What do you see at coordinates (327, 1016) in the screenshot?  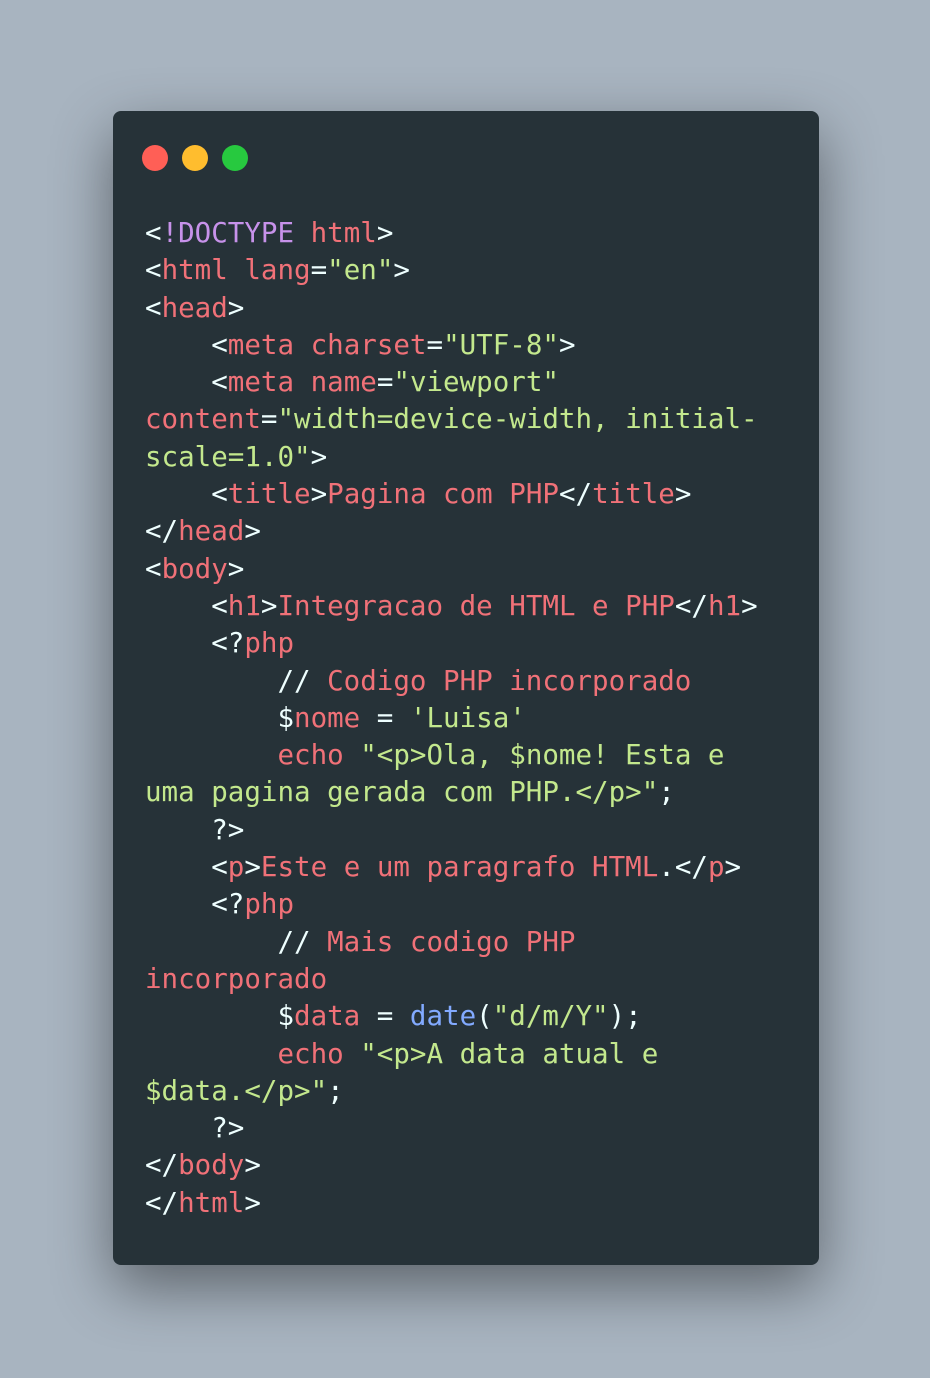 I see `code-token: data` at bounding box center [327, 1016].